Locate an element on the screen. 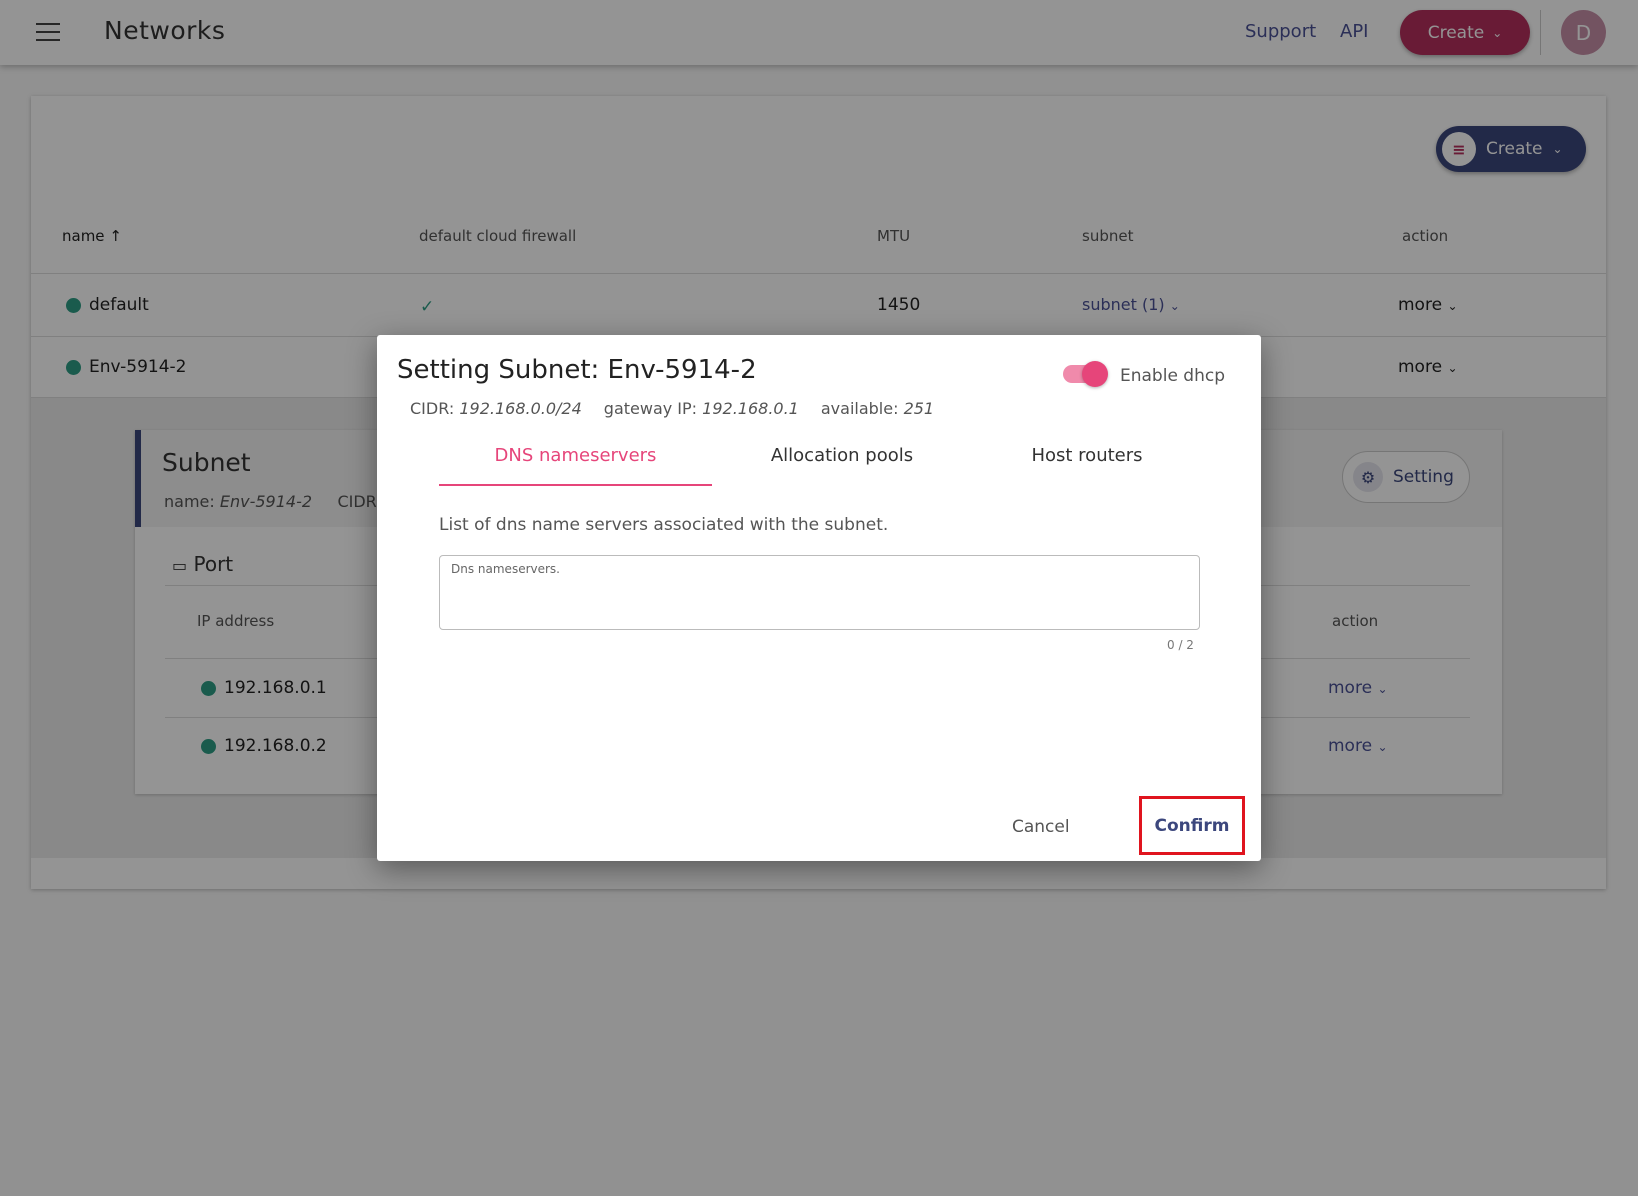 The image size is (1638, 1196). tab-host-routers: Host routers is located at coordinates (1087, 455).